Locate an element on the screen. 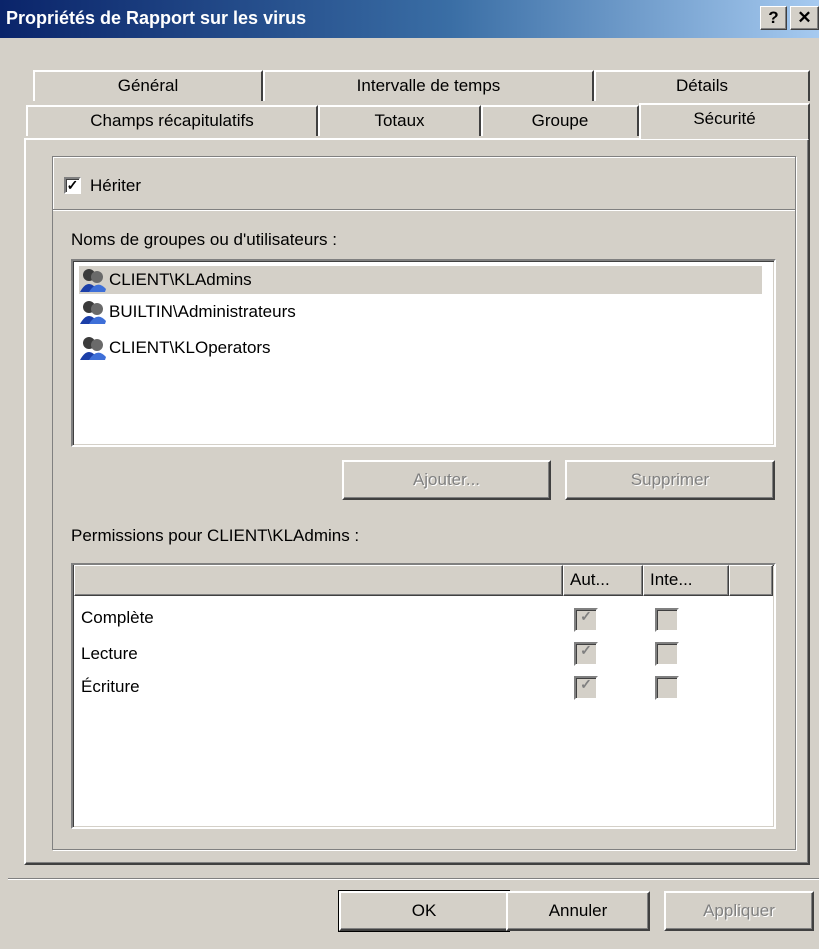 This screenshot has width=819, height=949. list-item-user-kloperators: CLIENT\KLOperators is located at coordinates (175, 348).